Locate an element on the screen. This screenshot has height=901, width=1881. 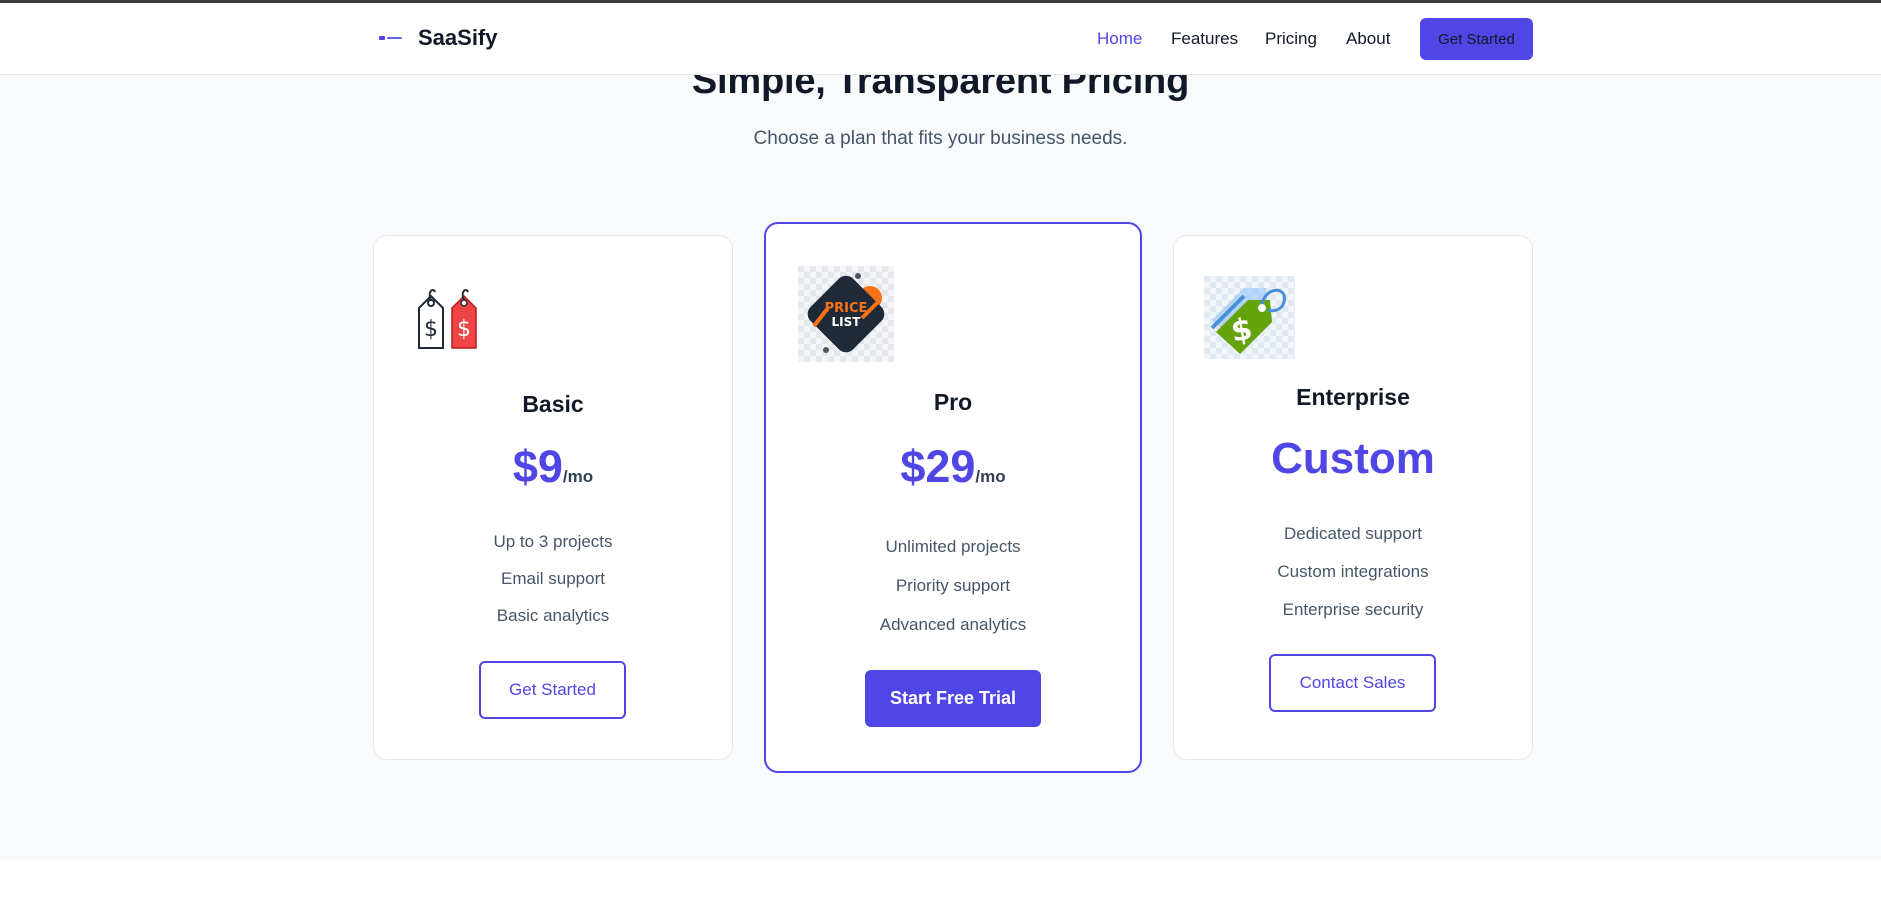
brand-name: SaaSify is located at coordinates (458, 37).